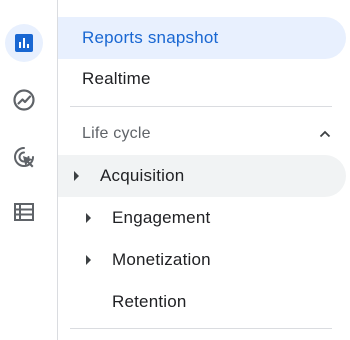  I want to click on reports-snapshot-label: Reports snapshot, so click(150, 37).